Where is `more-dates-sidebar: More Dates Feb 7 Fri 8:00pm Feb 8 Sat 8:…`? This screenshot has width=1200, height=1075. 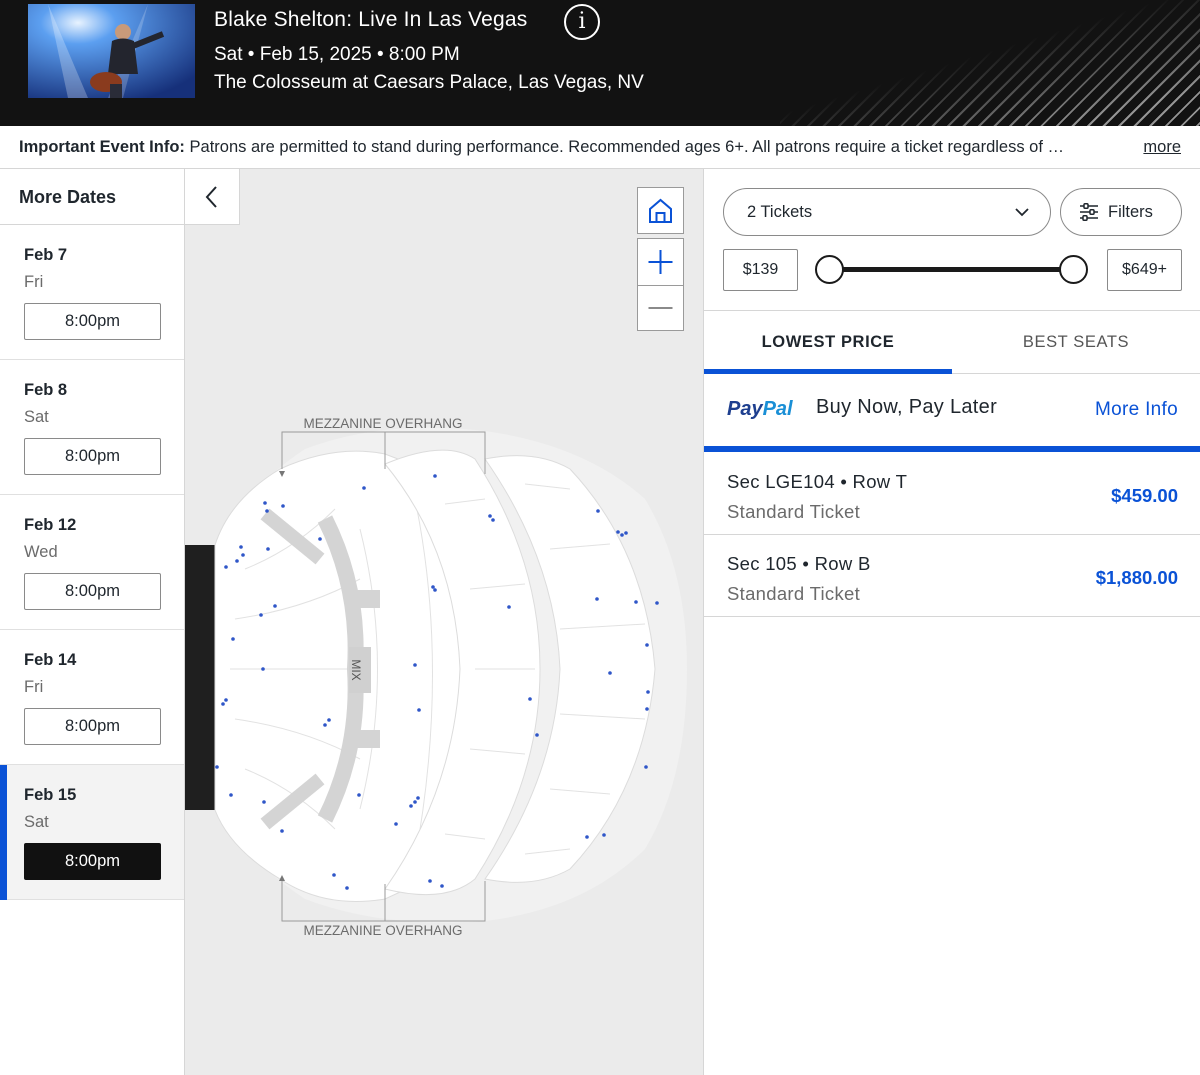
more-dates-sidebar: More Dates Feb 7 Fri 8:00pm Feb 8 Sat 8:… is located at coordinates (92, 622).